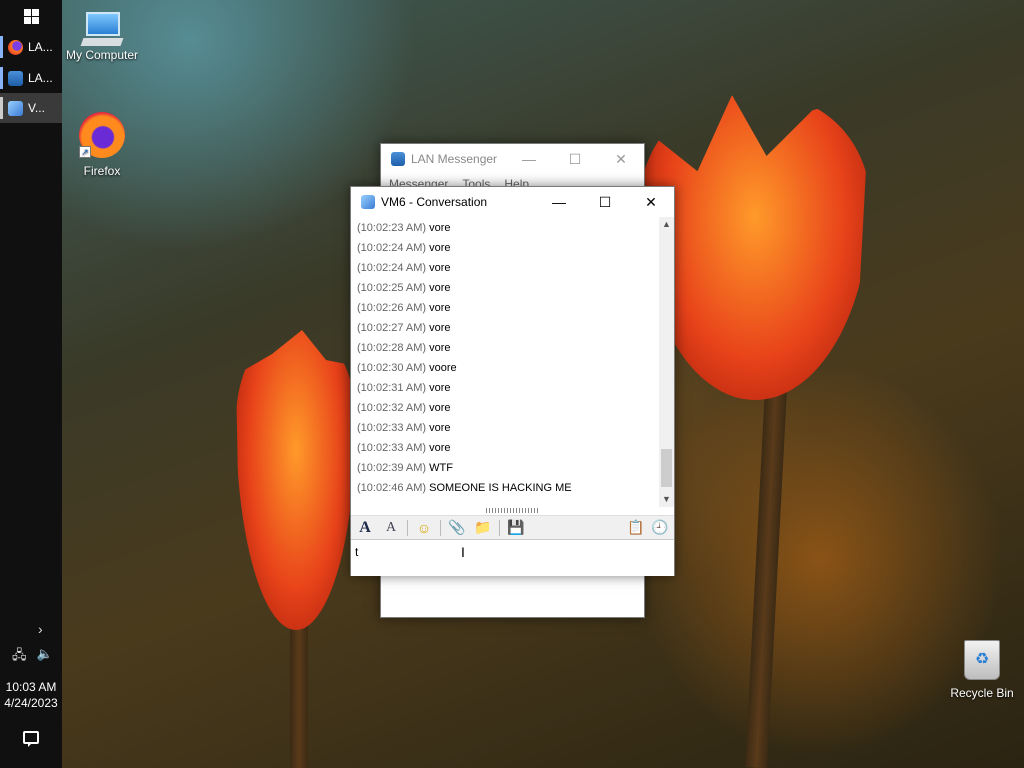 This screenshot has height=768, width=1024. I want to click on text-cursor-icon: I, so click(463, 552).